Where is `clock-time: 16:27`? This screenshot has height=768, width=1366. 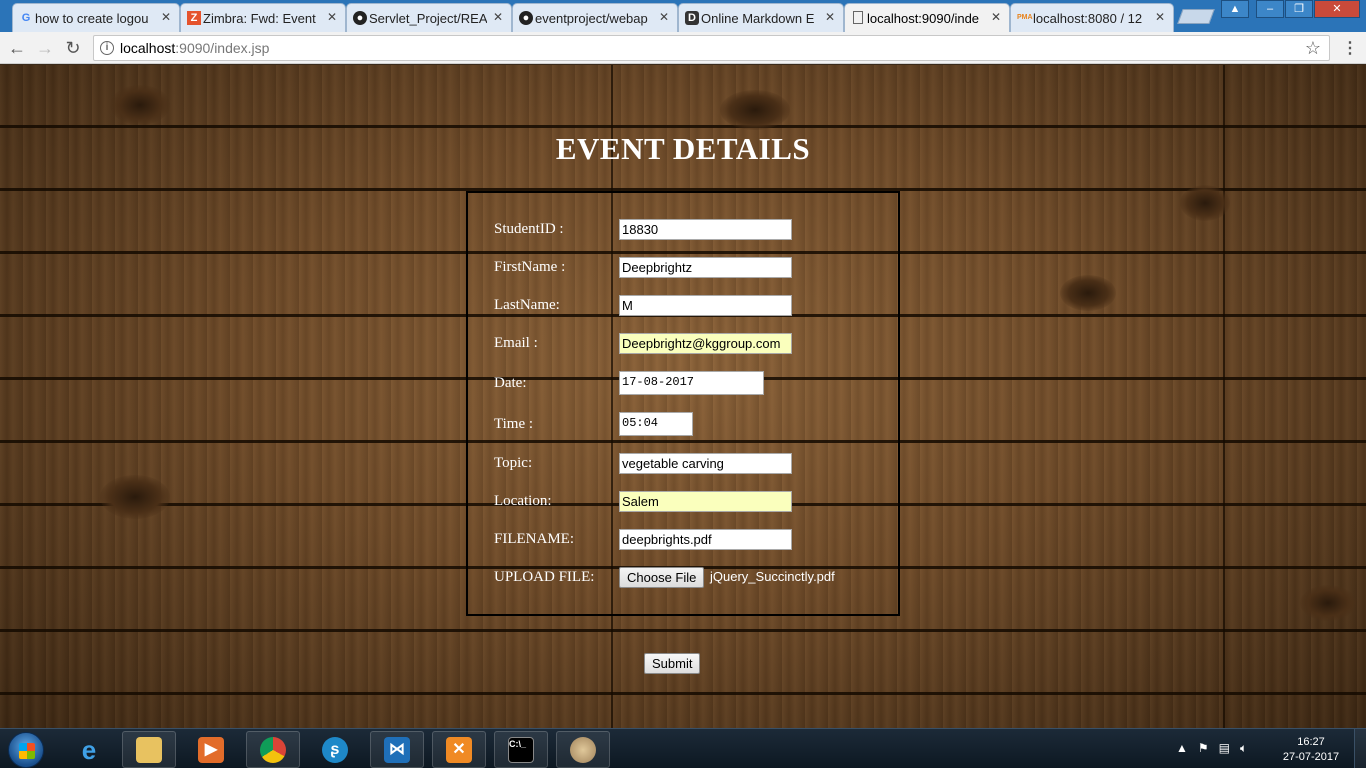 clock-time: 16:27 is located at coordinates (1311, 742).